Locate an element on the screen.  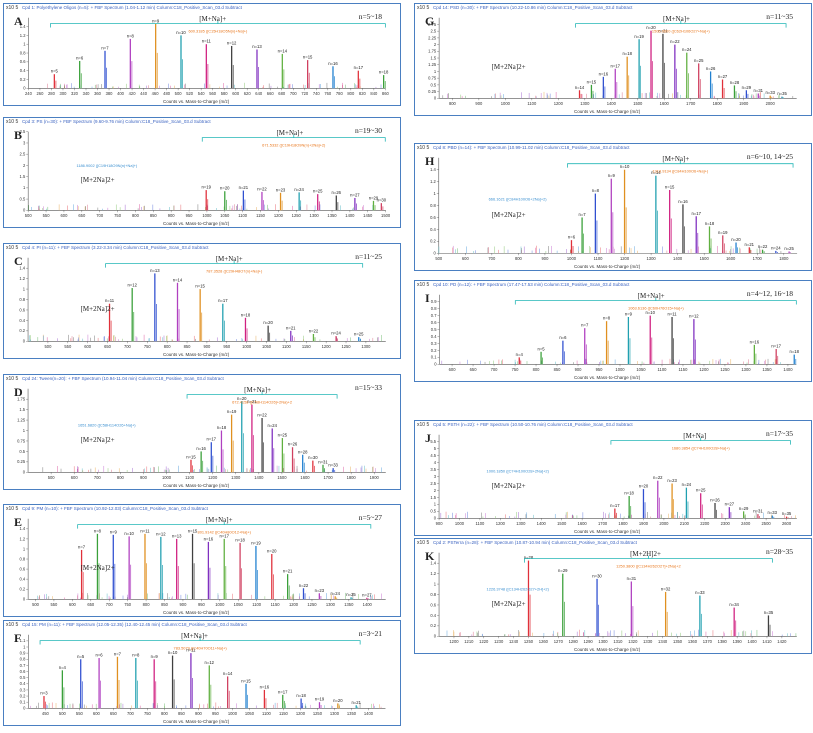
peak-n-label: n=19 is located at coordinates (206, 187).